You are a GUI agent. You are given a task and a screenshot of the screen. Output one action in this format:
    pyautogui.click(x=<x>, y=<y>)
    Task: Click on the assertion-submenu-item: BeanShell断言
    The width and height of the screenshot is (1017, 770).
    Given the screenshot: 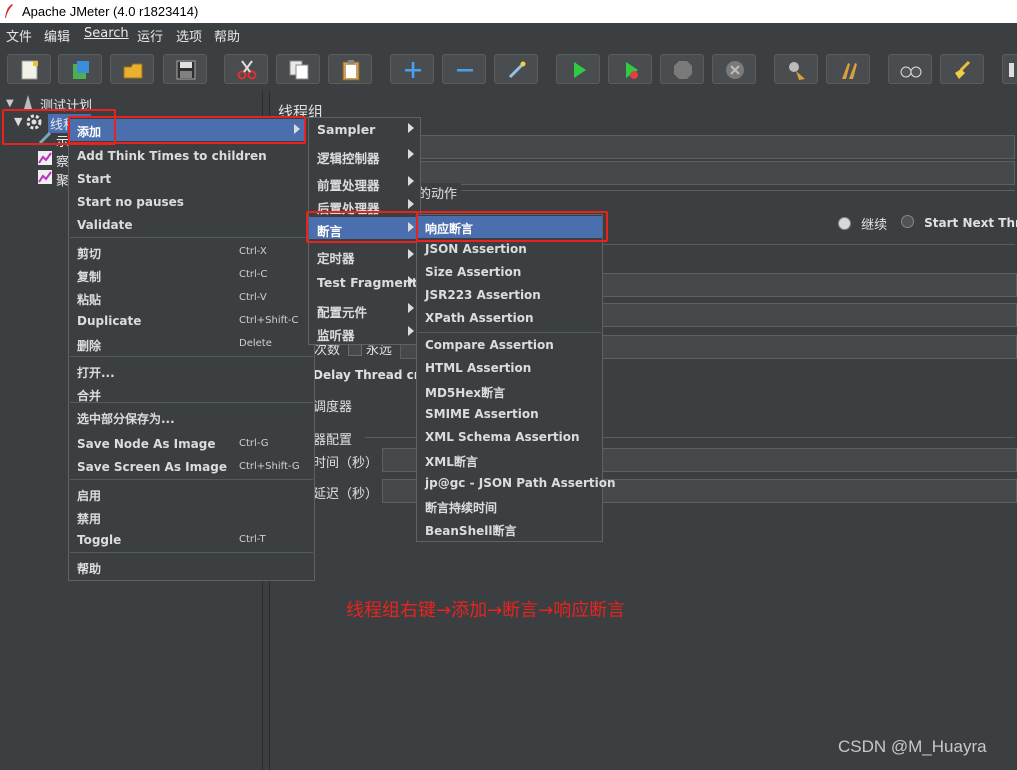 What is the action you would take?
    pyautogui.click(x=509, y=529)
    